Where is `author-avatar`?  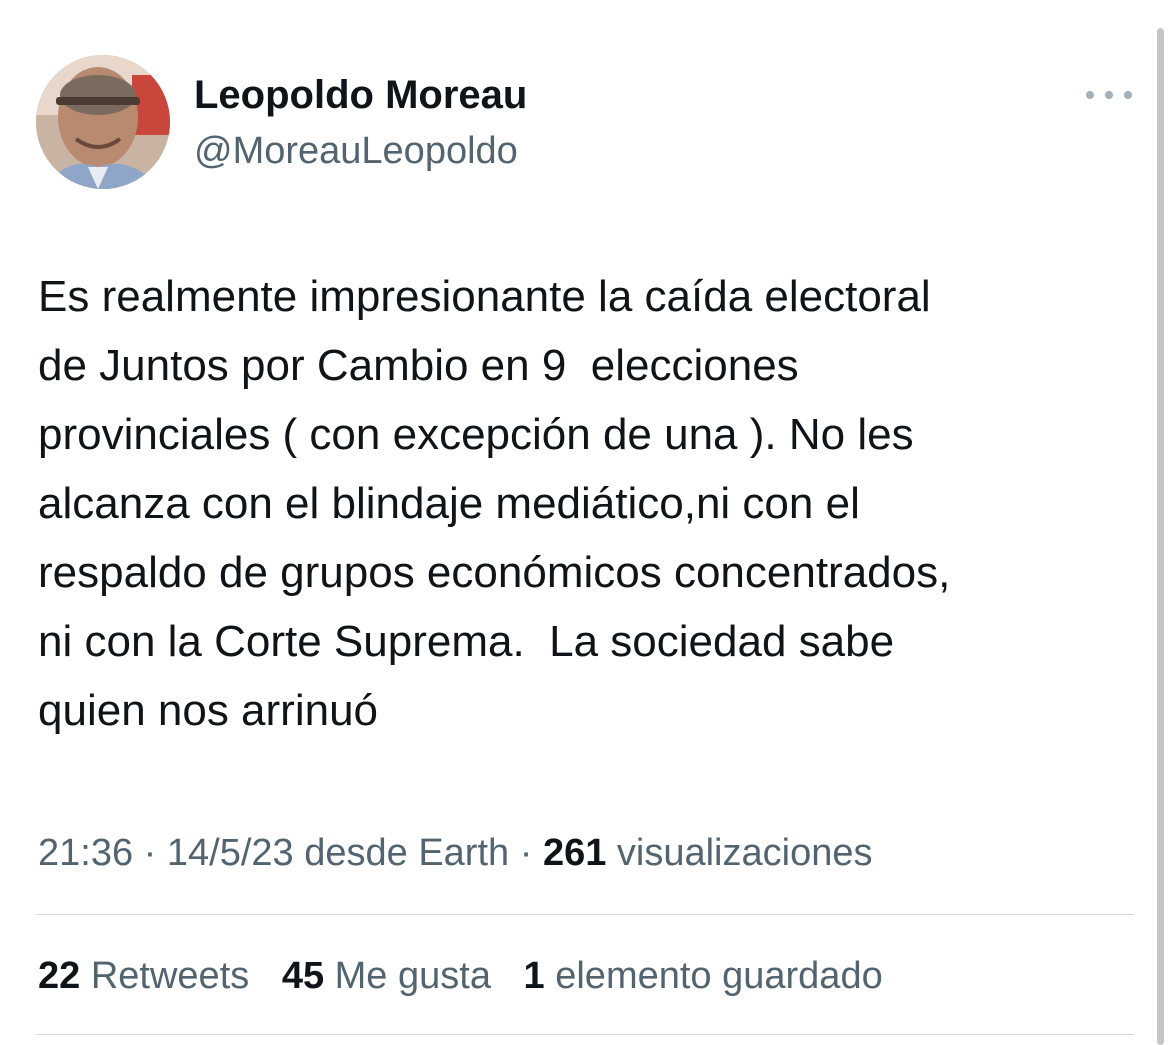
author-avatar is located at coordinates (103, 122).